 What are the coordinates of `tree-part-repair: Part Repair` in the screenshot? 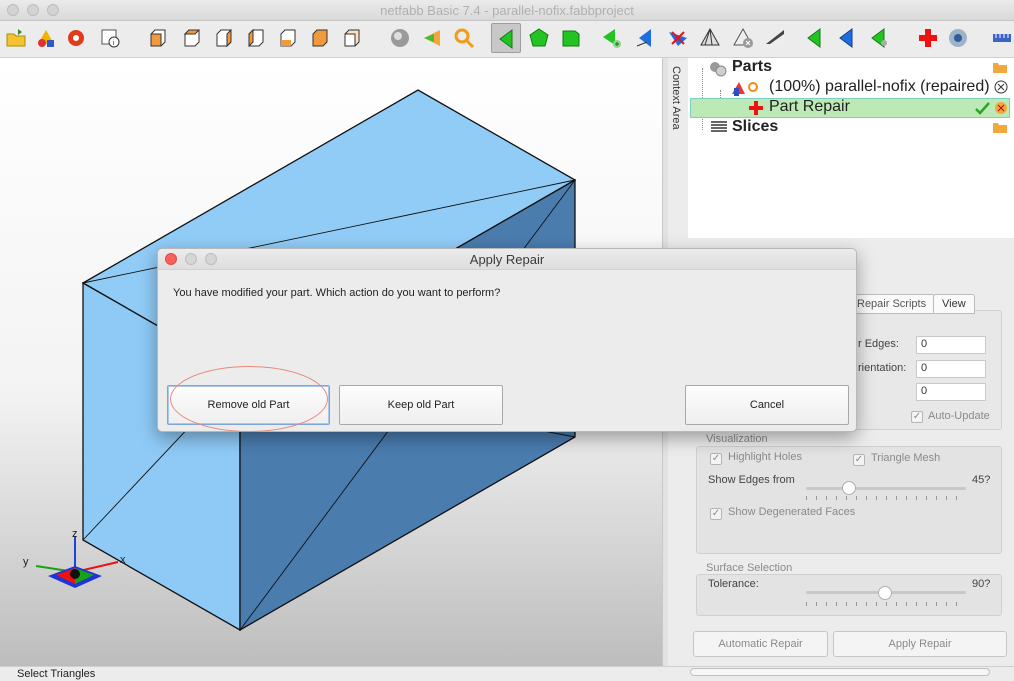 It's located at (809, 107).